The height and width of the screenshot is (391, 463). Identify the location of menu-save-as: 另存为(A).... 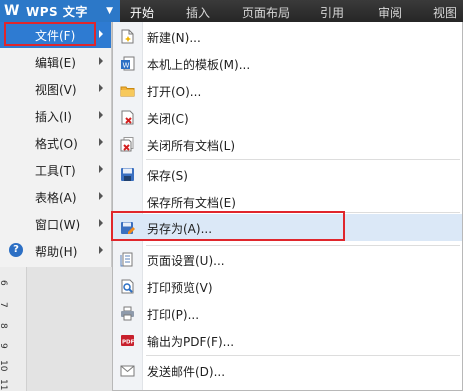
(287, 227).